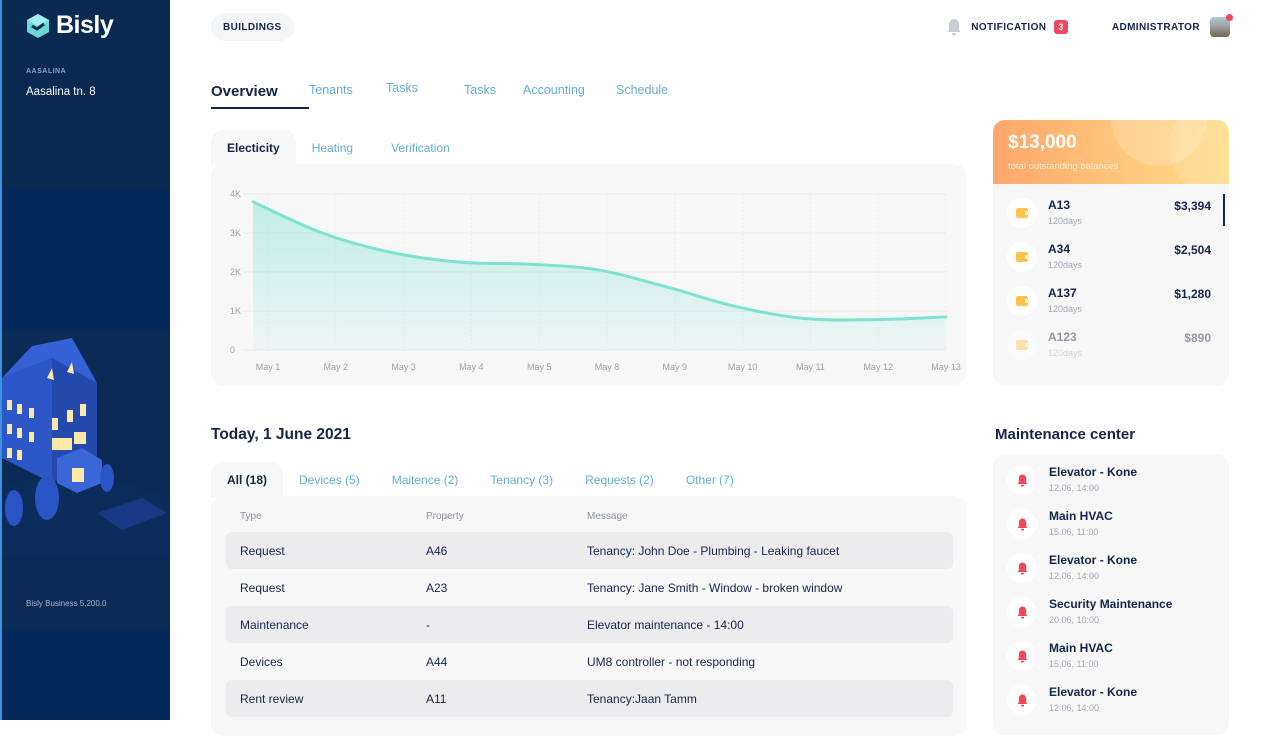 The image size is (1270, 736). I want to click on app-version: Bisly Business 5.200.0, so click(66, 603).